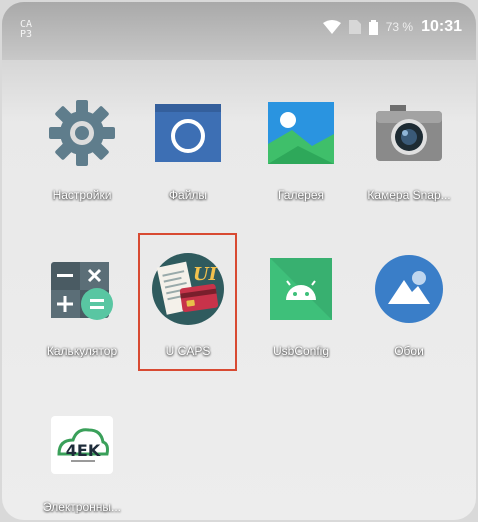 The height and width of the screenshot is (522, 478). I want to click on android-icon, so click(301, 289).